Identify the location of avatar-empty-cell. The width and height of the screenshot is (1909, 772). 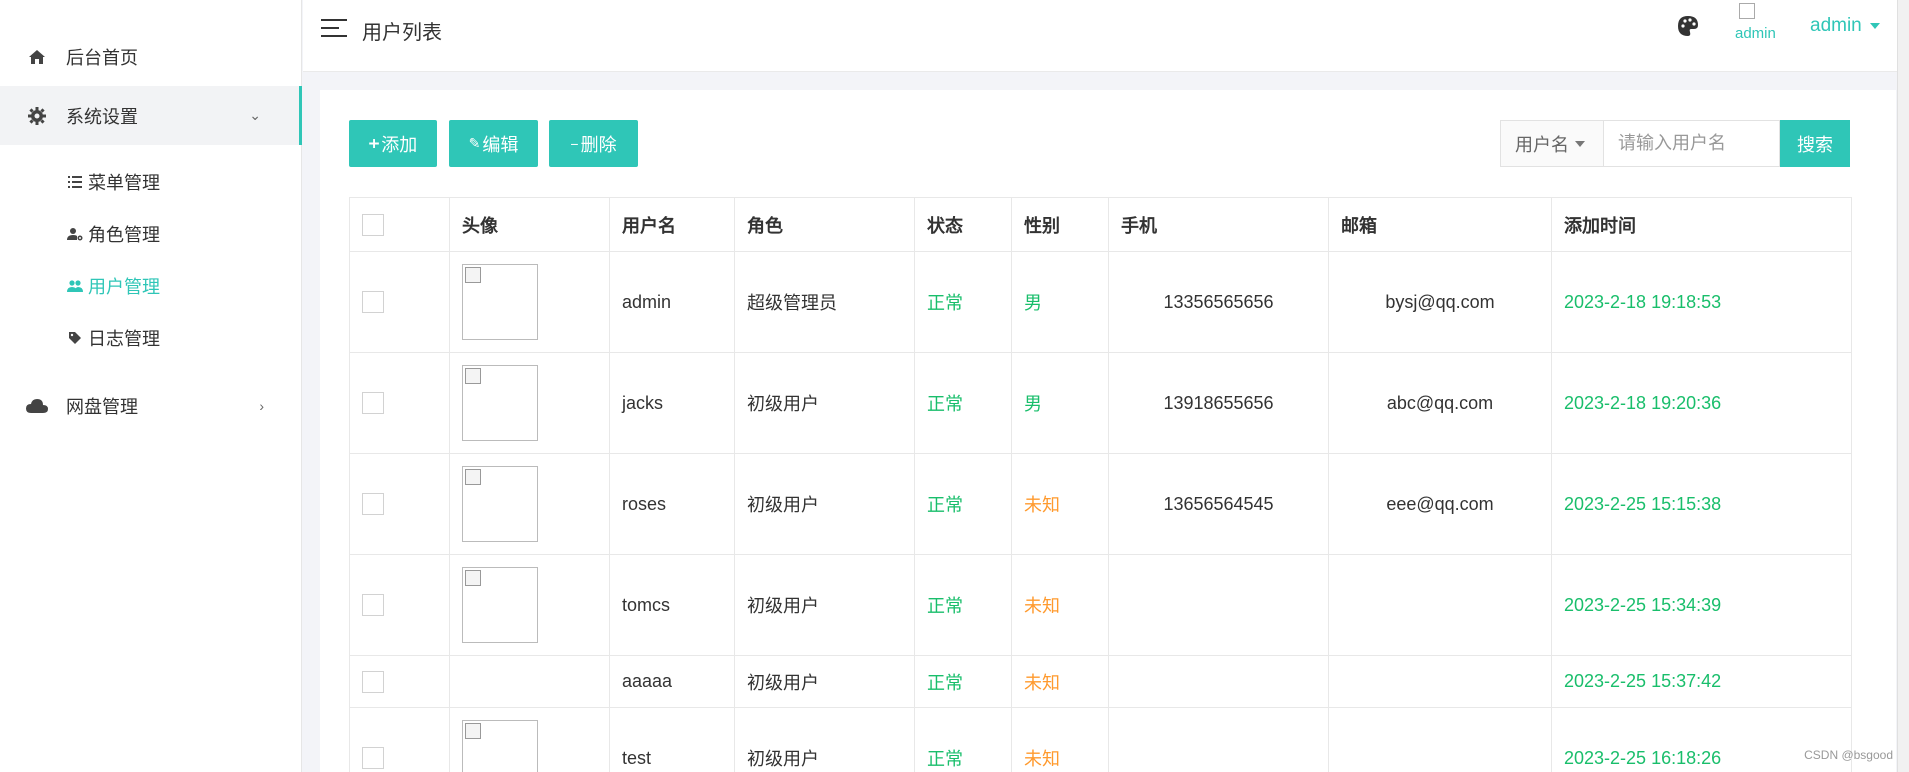
(529, 681).